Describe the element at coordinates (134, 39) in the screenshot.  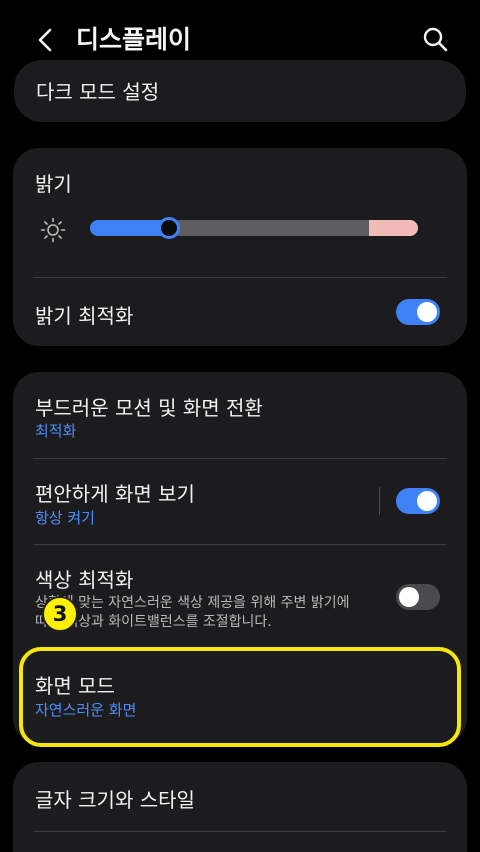
I see `page-title: 디스플레이` at that location.